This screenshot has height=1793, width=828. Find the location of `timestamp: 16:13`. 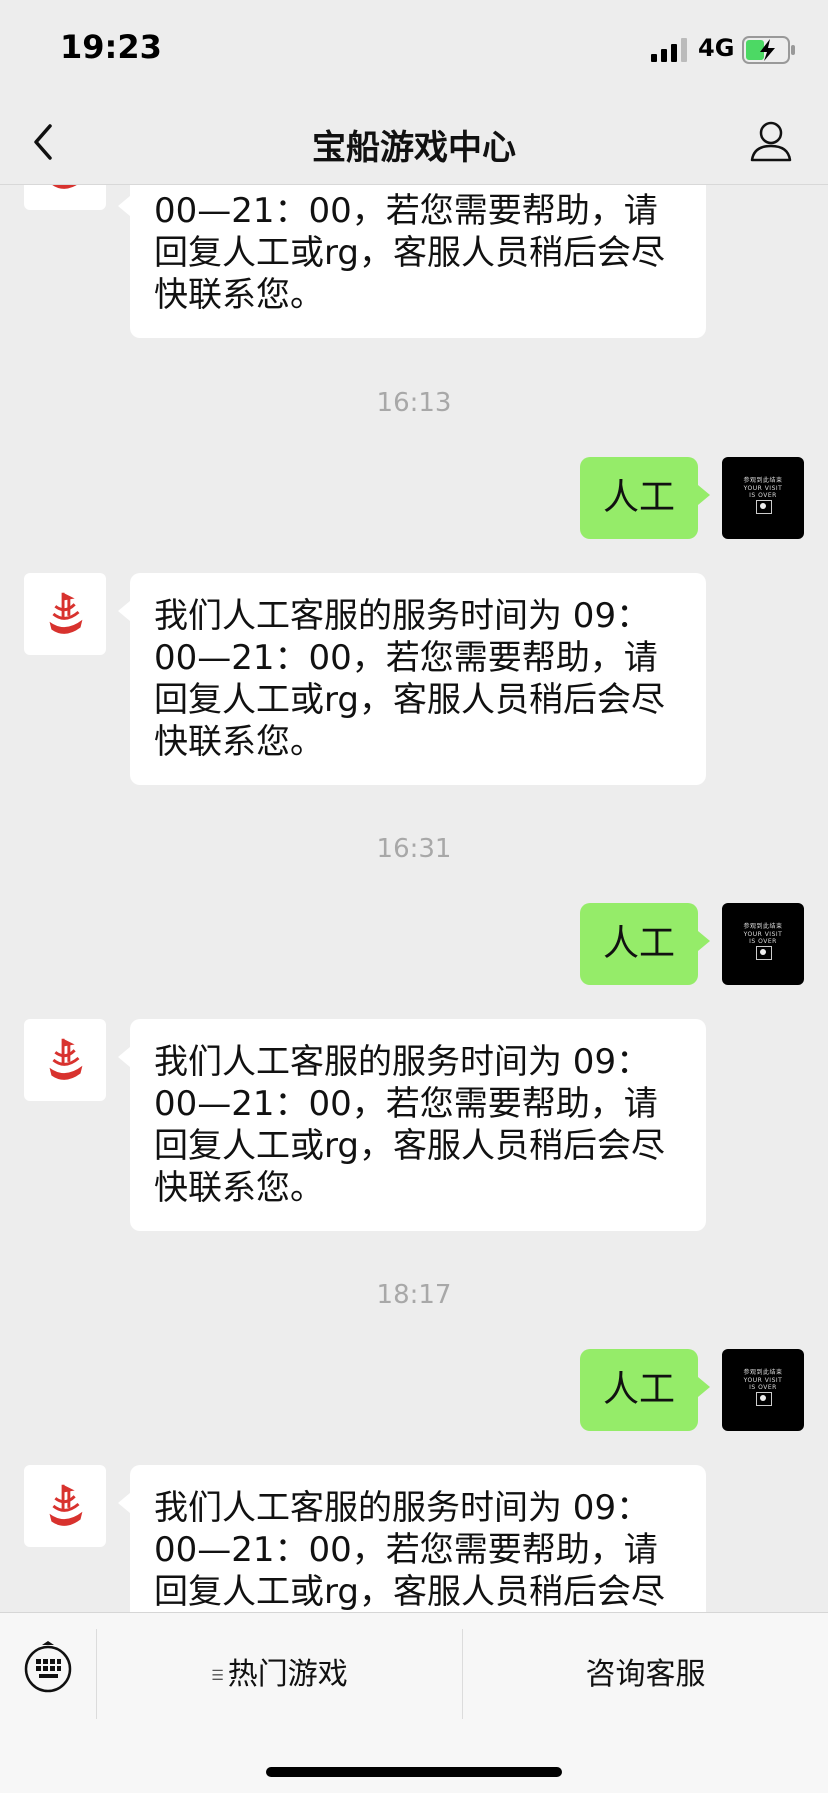

timestamp: 16:13 is located at coordinates (414, 403).